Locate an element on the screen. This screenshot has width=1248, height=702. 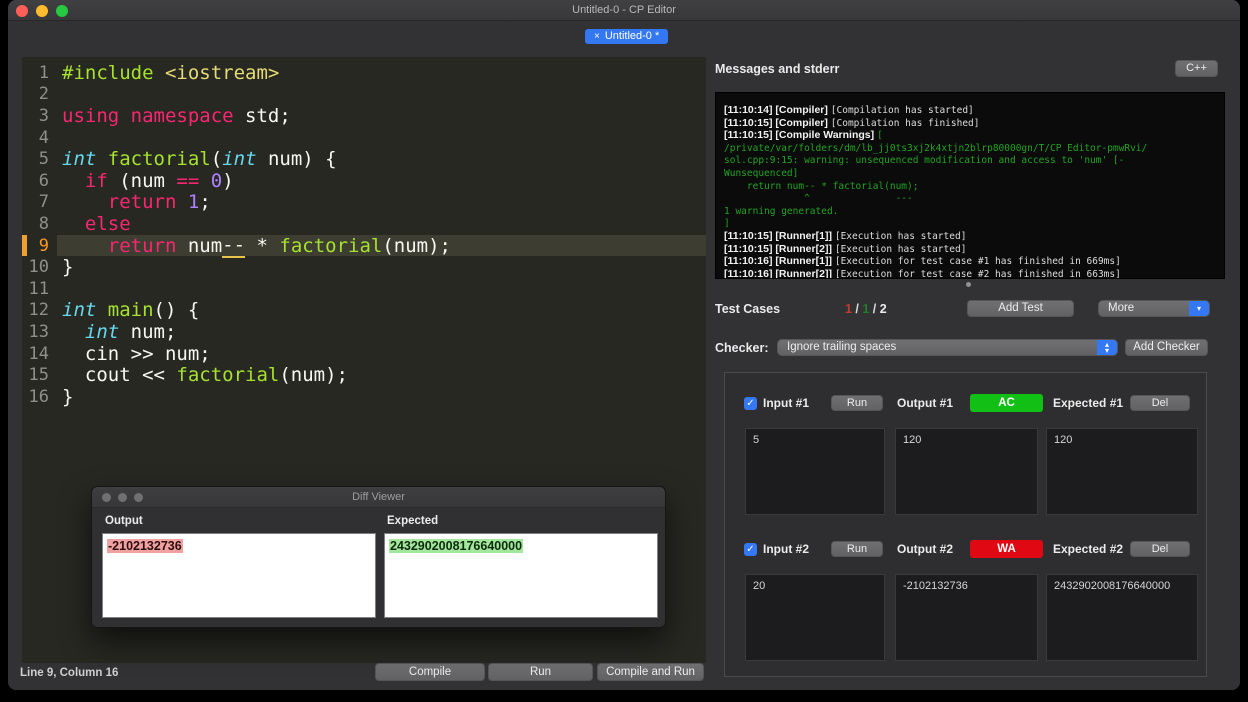
add-checker-button: Add Checker is located at coordinates (1166, 347).